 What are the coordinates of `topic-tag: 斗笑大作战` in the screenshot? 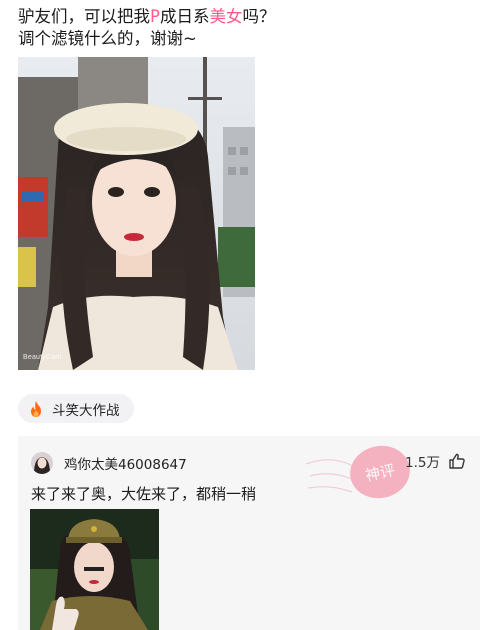 It's located at (76, 408).